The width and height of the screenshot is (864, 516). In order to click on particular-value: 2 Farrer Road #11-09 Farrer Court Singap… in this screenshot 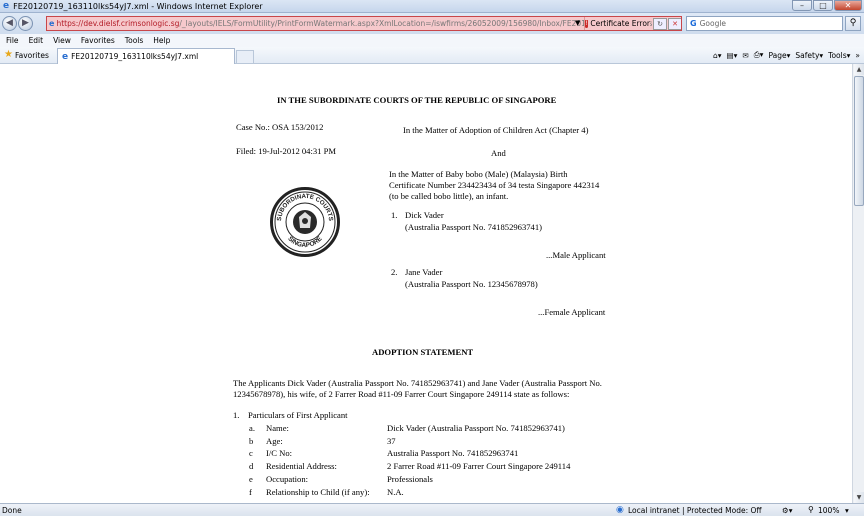, I will do `click(479, 466)`.